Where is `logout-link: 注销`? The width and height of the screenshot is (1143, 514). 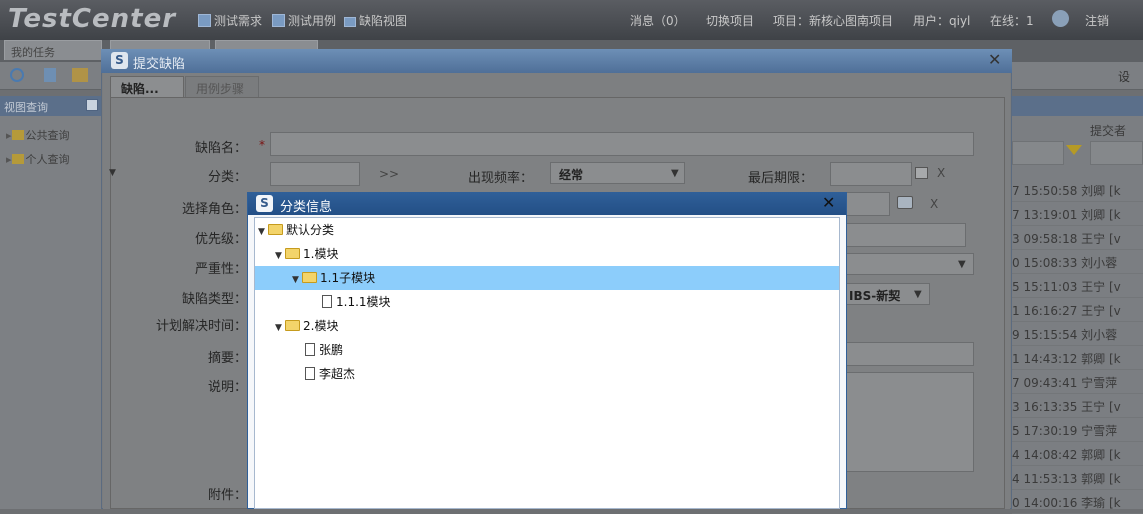
logout-link: 注销 is located at coordinates (1097, 20).